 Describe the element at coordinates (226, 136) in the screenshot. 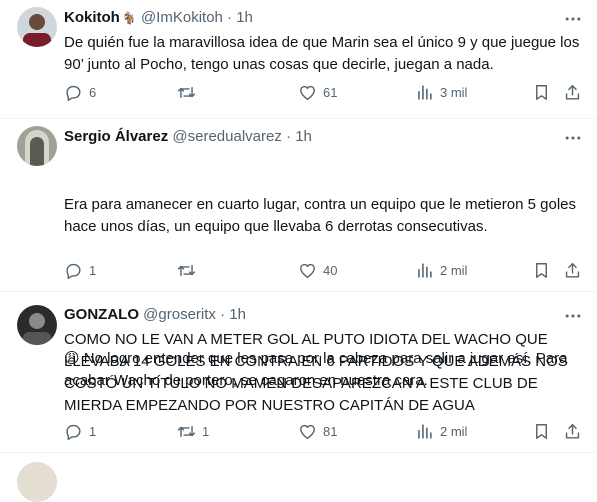

I see `author-handle: @seredualvarez` at that location.